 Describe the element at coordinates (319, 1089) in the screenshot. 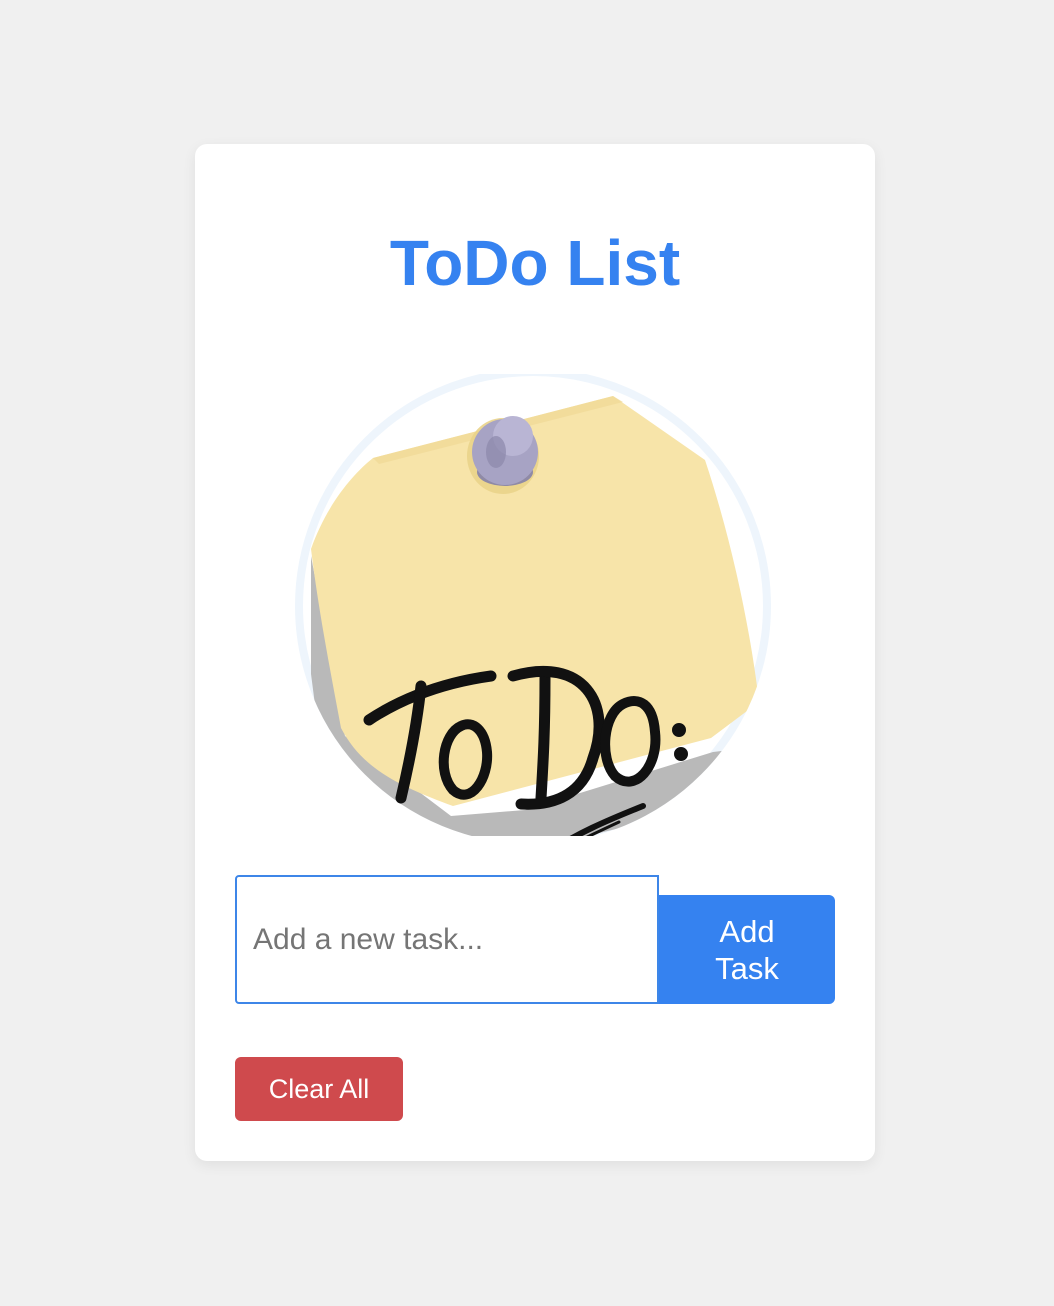

I see `clear-all-button: Clear All` at that location.